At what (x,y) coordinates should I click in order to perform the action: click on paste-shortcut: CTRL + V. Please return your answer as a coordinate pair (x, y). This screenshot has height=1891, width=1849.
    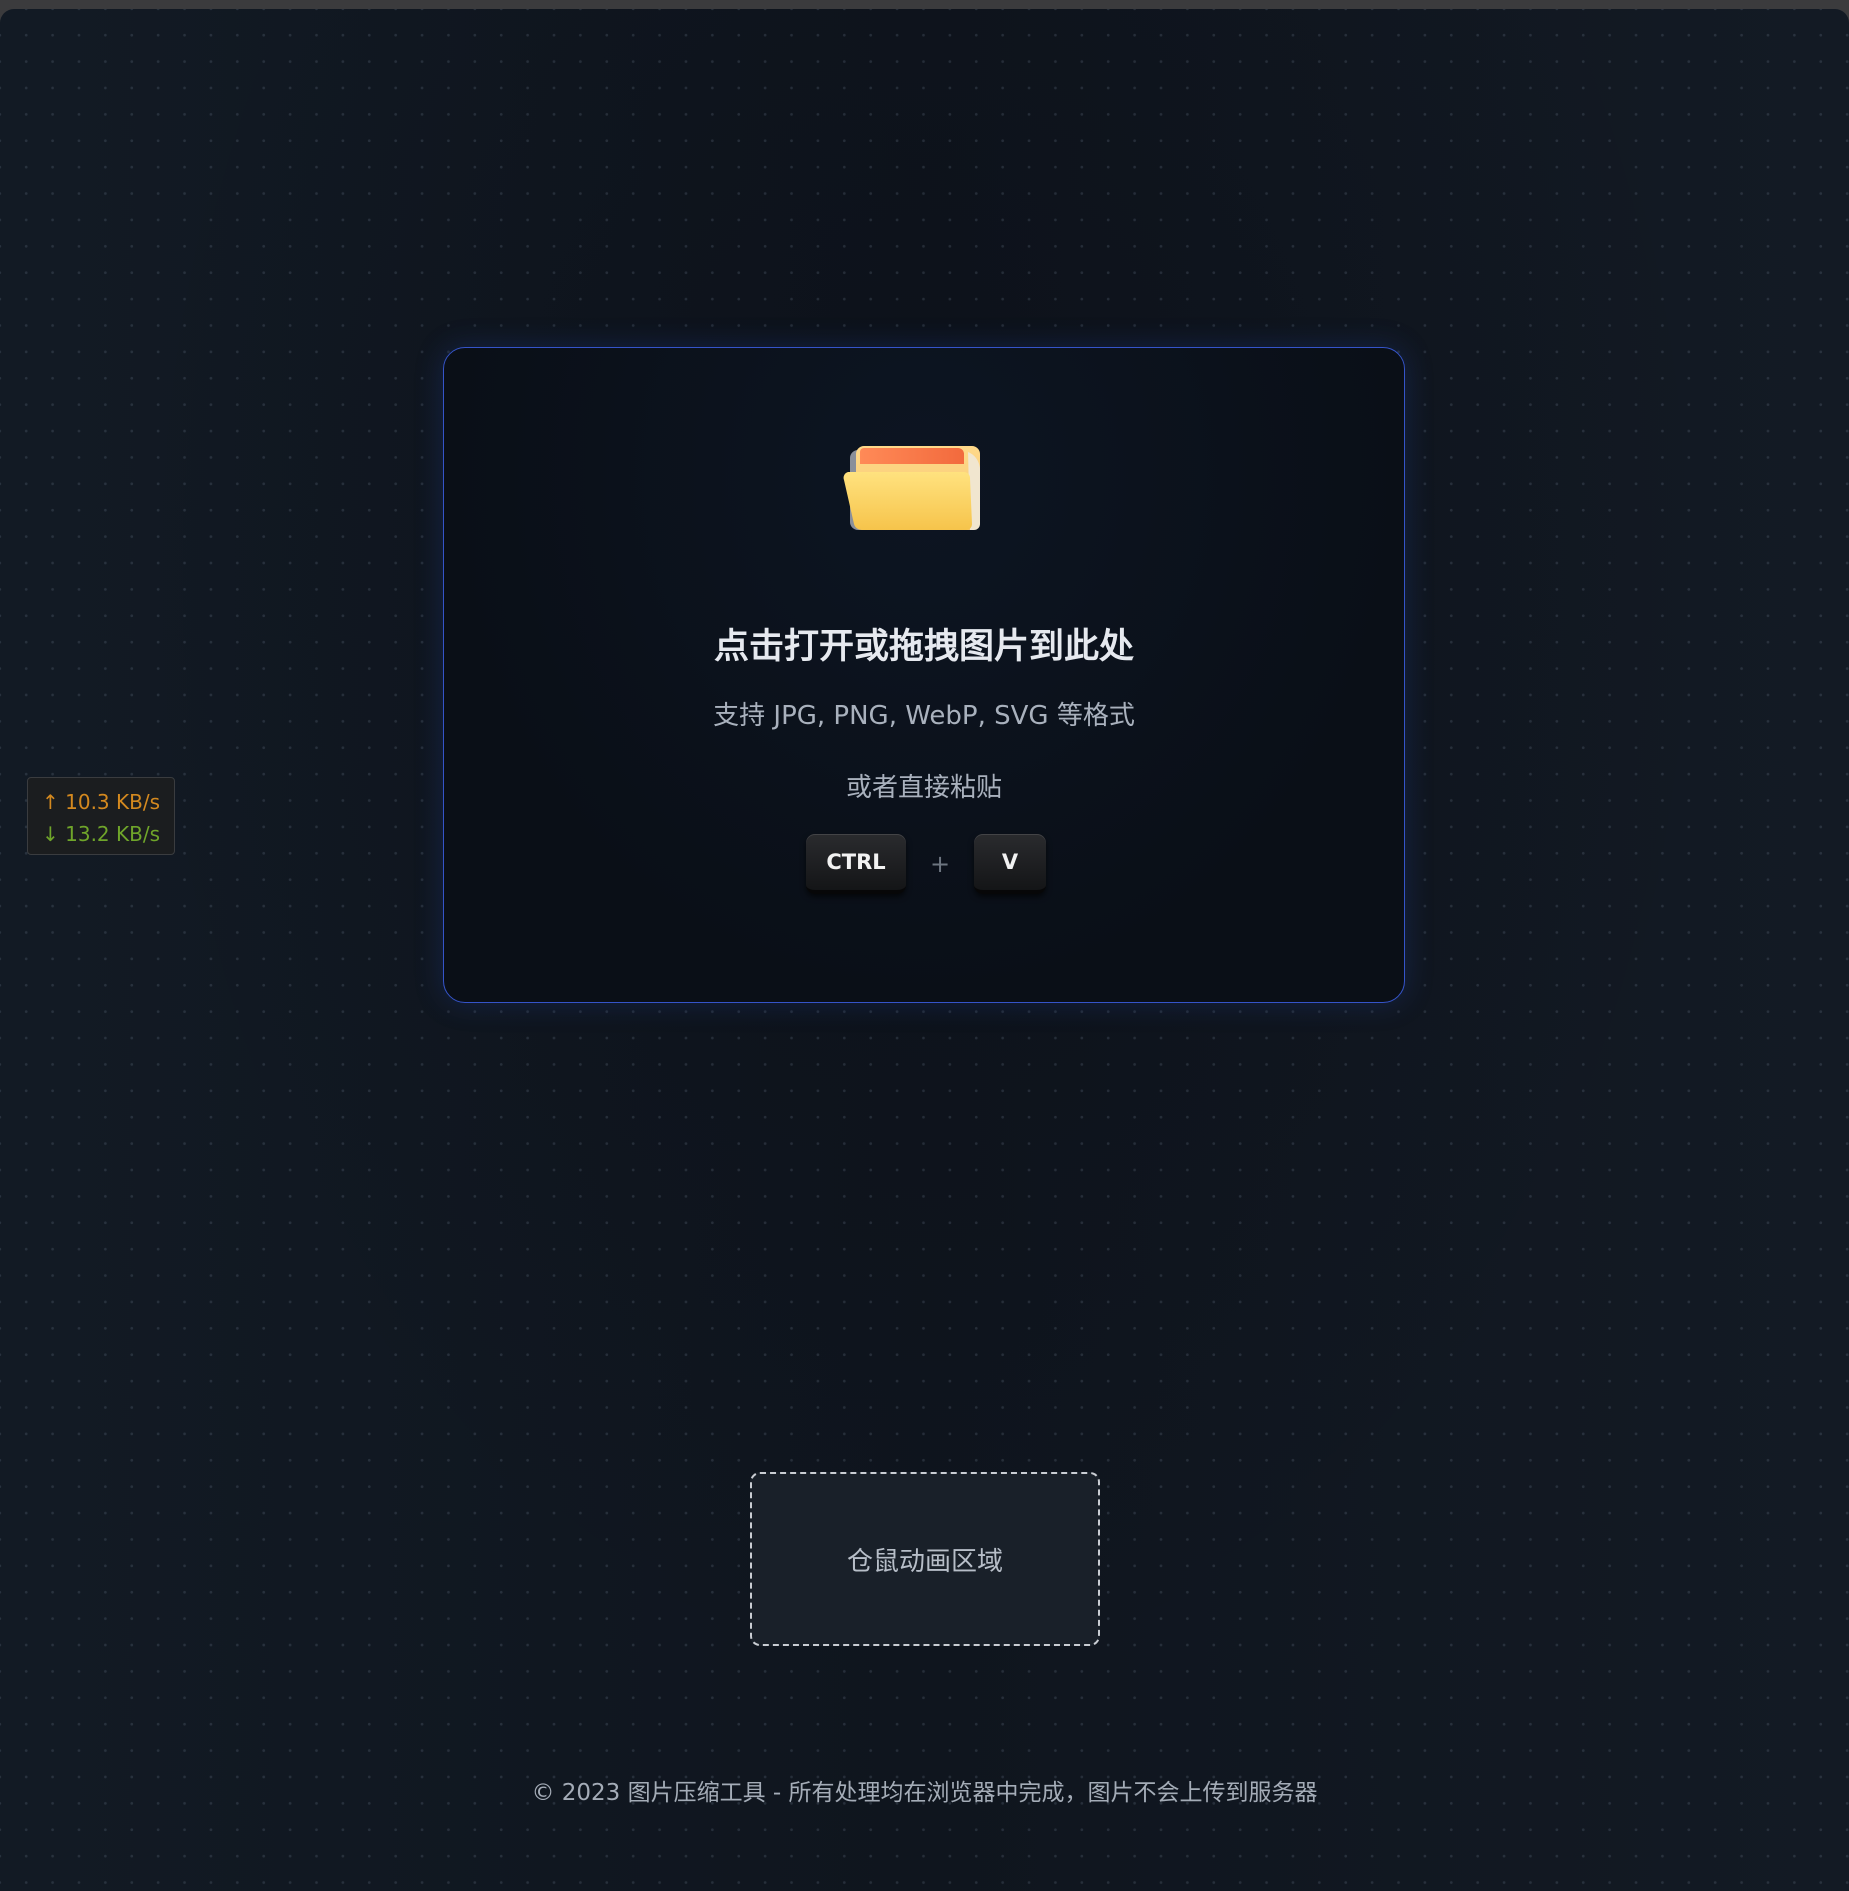
    Looking at the image, I should click on (924, 864).